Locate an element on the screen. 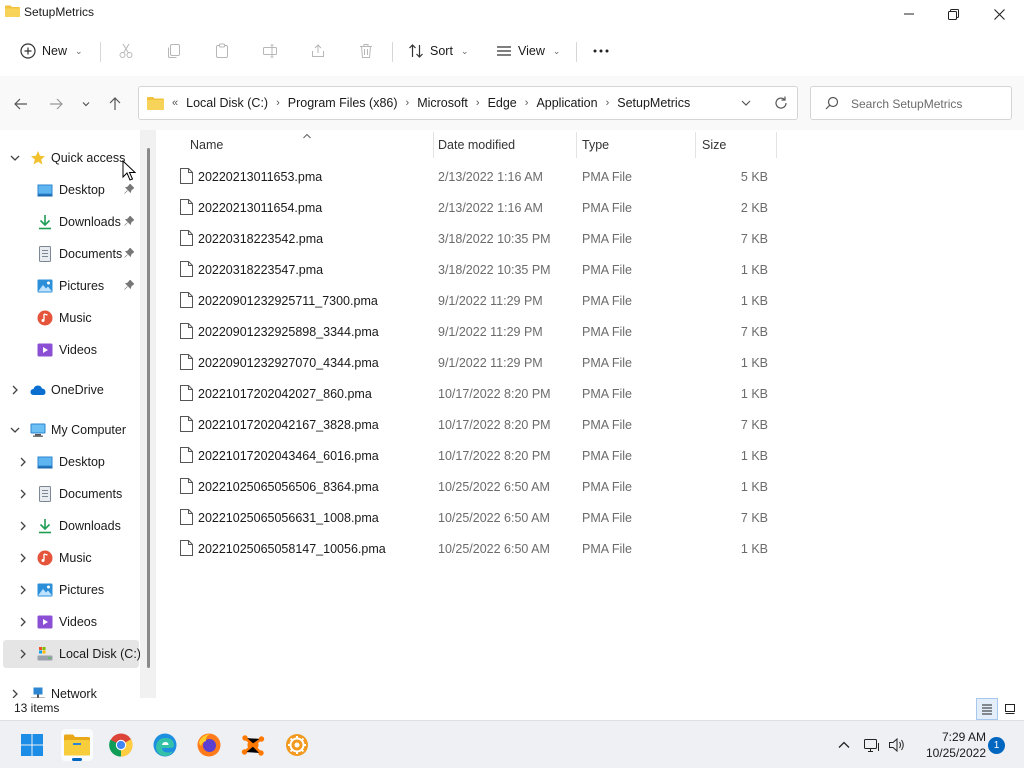  breadcrumb-application: Application is located at coordinates (566, 103).